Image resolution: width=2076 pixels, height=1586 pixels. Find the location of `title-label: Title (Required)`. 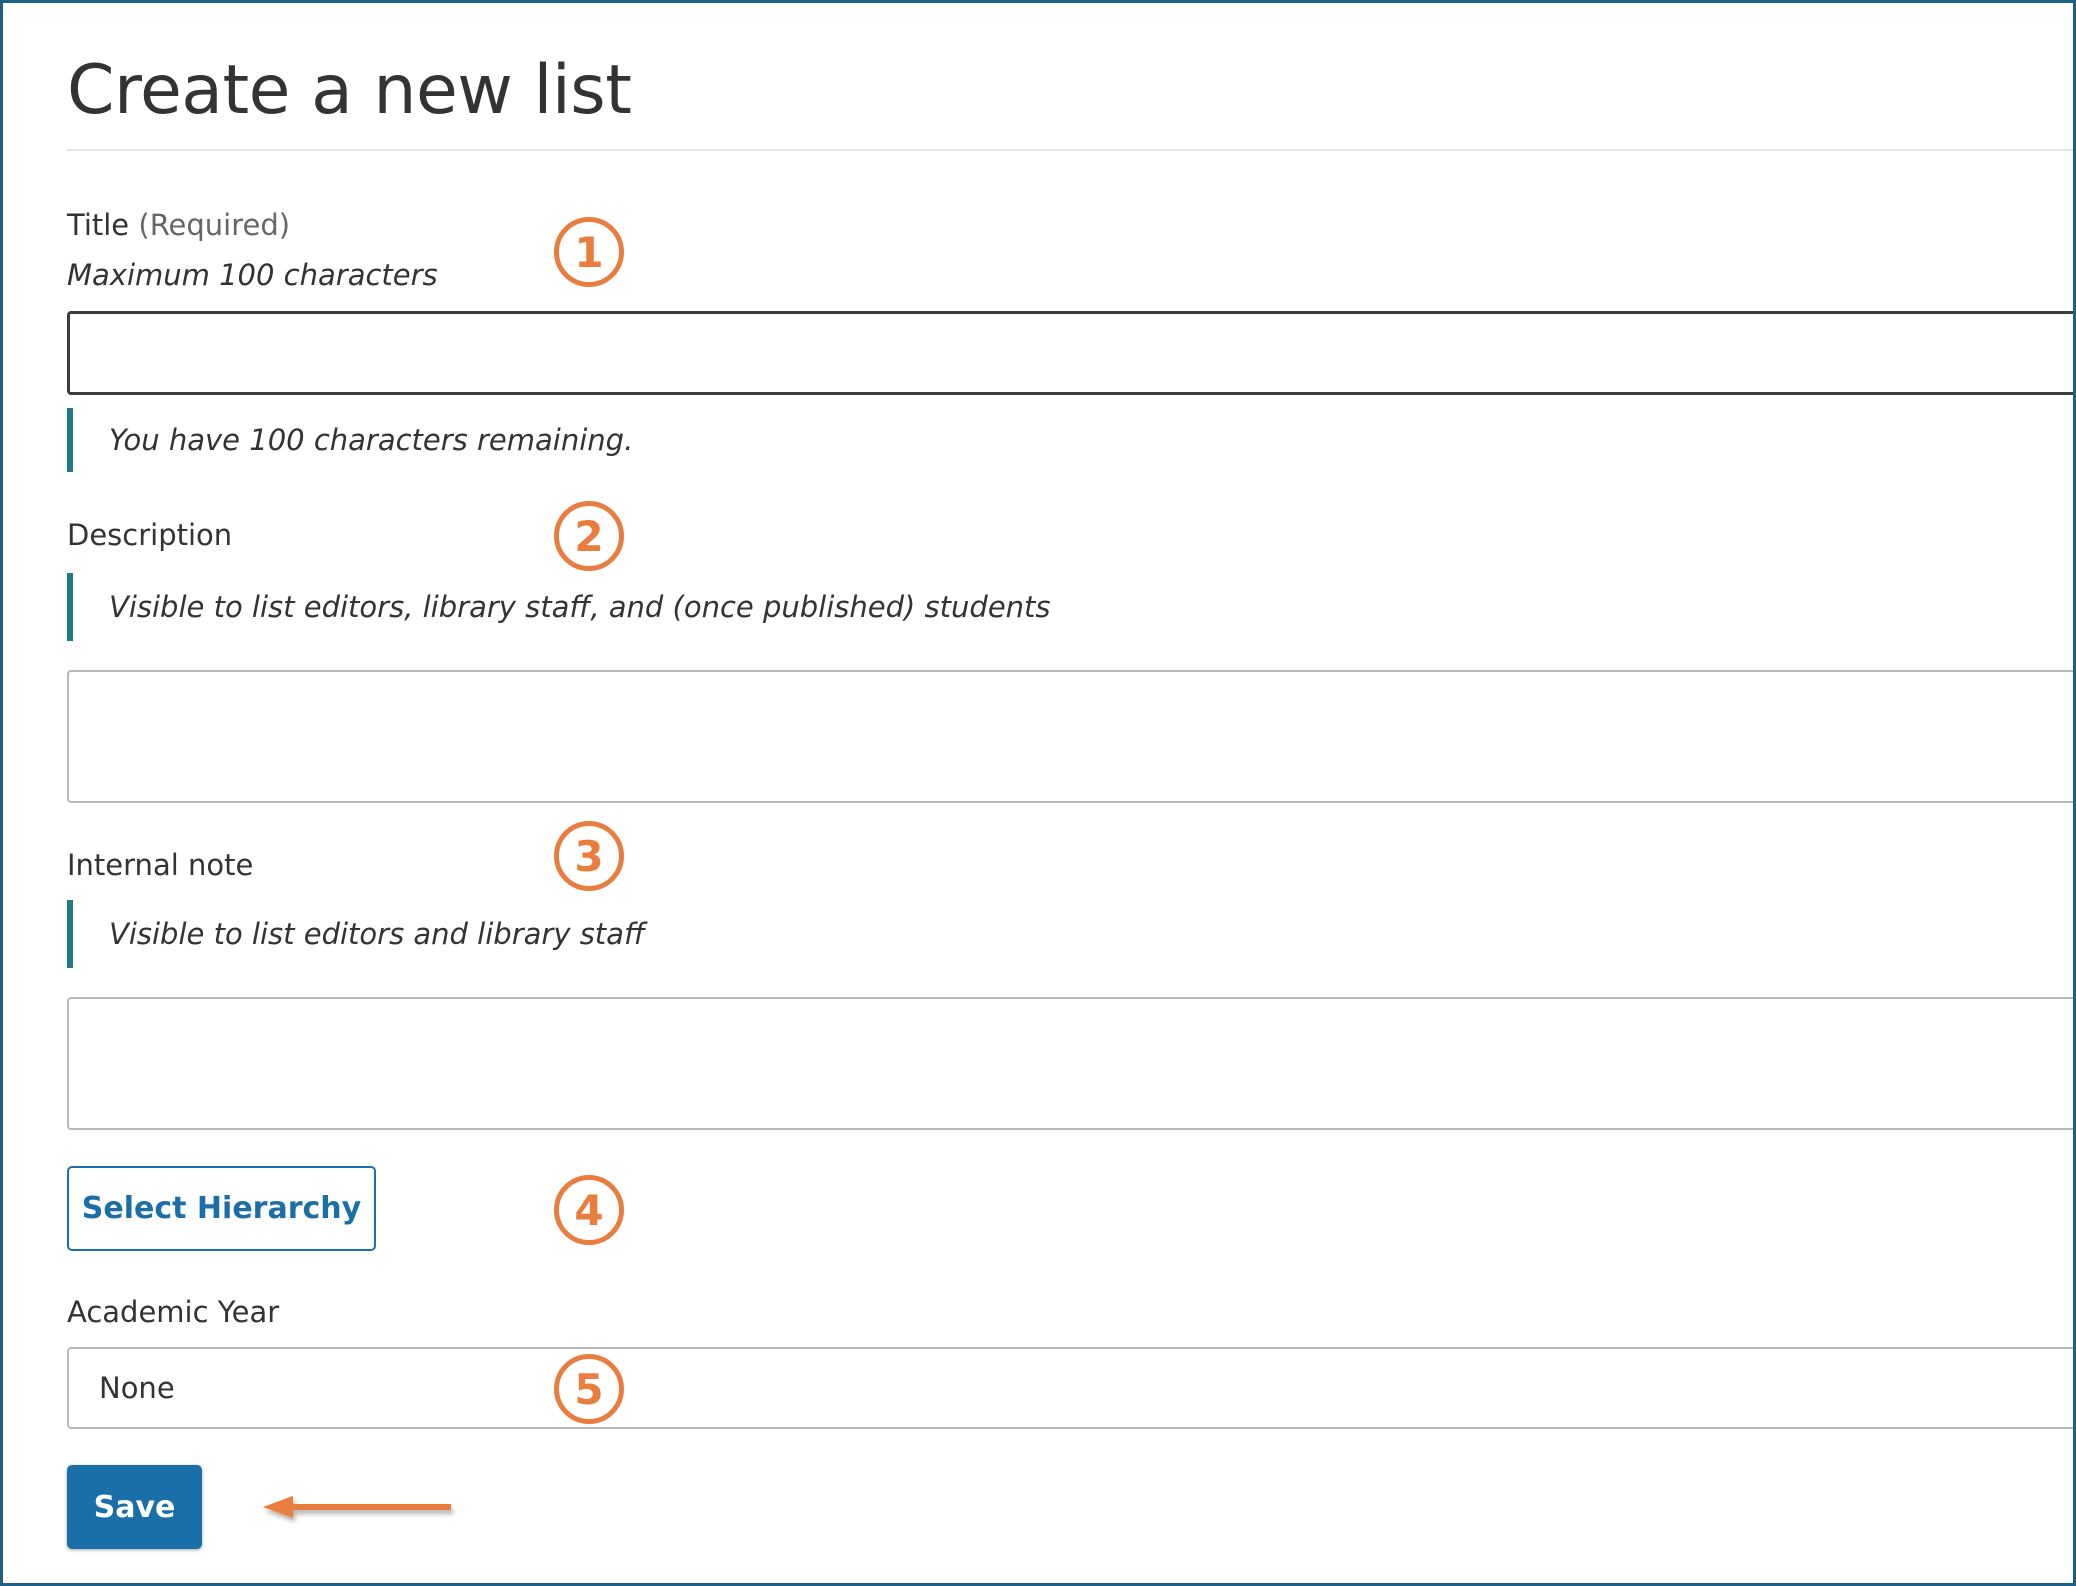

title-label: Title (Required) is located at coordinates (178, 225).